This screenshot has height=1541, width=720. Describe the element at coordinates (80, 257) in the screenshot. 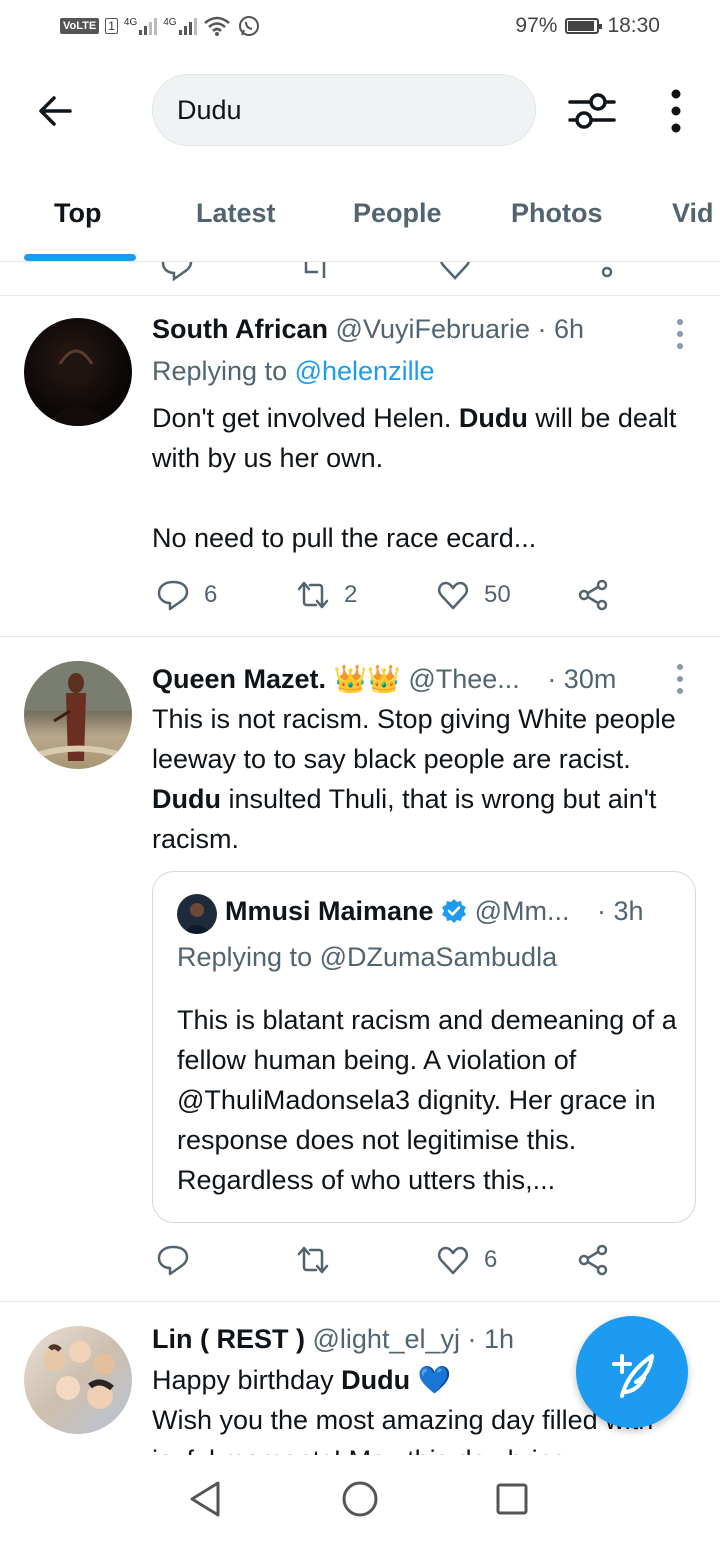

I see `active-tab-indicator` at that location.